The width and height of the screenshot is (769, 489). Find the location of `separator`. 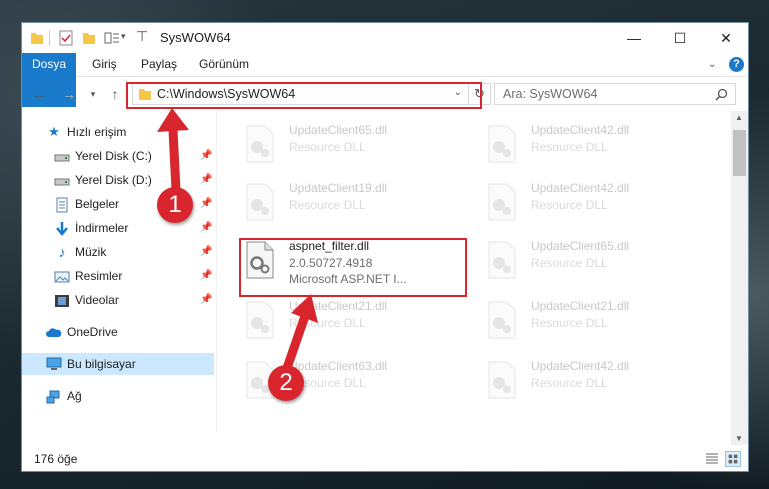

separator is located at coordinates (49, 38).